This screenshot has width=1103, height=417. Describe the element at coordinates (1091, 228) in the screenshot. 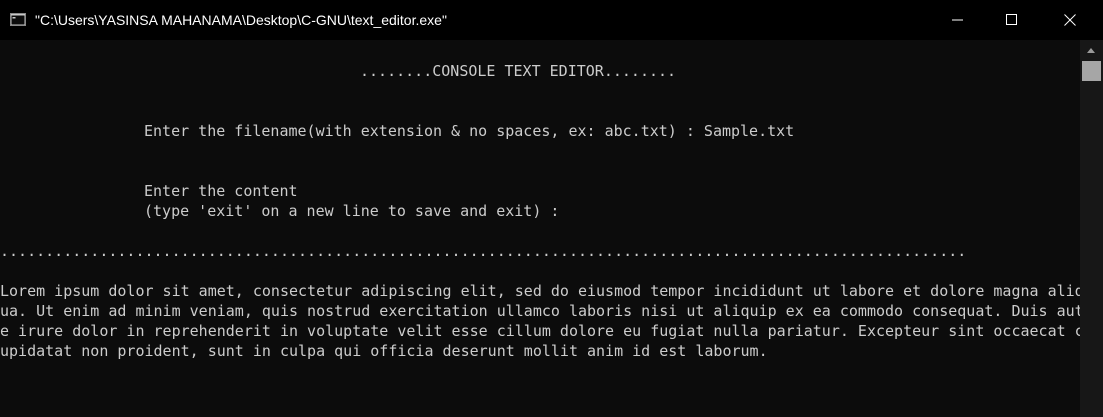

I see `vertical-scrollbar` at that location.